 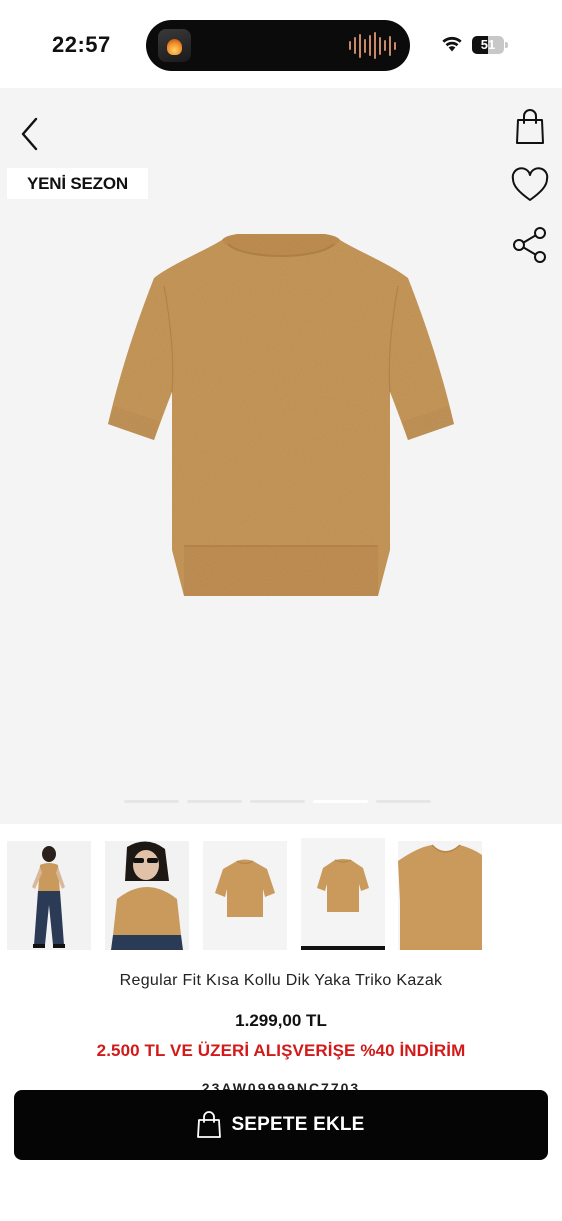 What do you see at coordinates (245, 895) in the screenshot?
I see `thumbnail-front-view` at bounding box center [245, 895].